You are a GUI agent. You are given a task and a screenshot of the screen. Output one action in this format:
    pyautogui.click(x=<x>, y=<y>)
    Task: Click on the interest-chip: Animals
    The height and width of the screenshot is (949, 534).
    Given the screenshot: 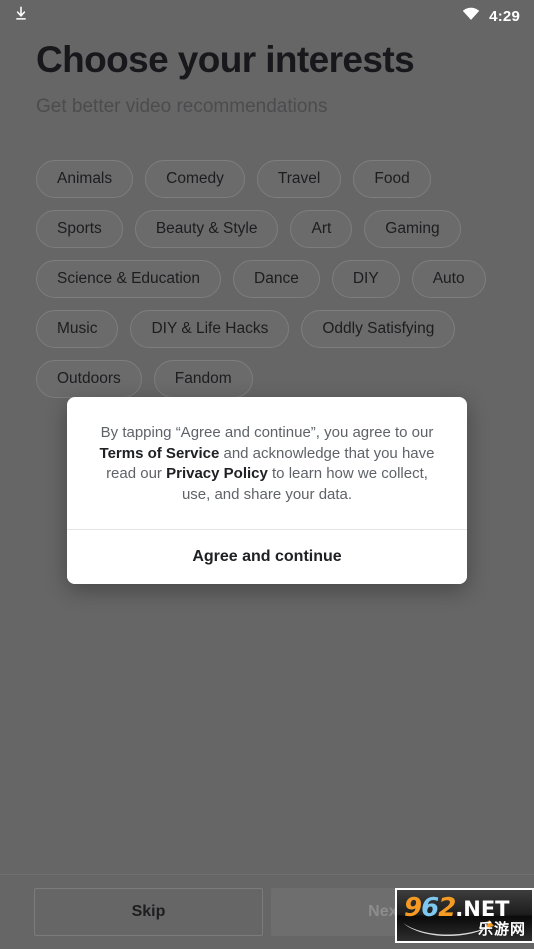 What is the action you would take?
    pyautogui.click(x=85, y=179)
    